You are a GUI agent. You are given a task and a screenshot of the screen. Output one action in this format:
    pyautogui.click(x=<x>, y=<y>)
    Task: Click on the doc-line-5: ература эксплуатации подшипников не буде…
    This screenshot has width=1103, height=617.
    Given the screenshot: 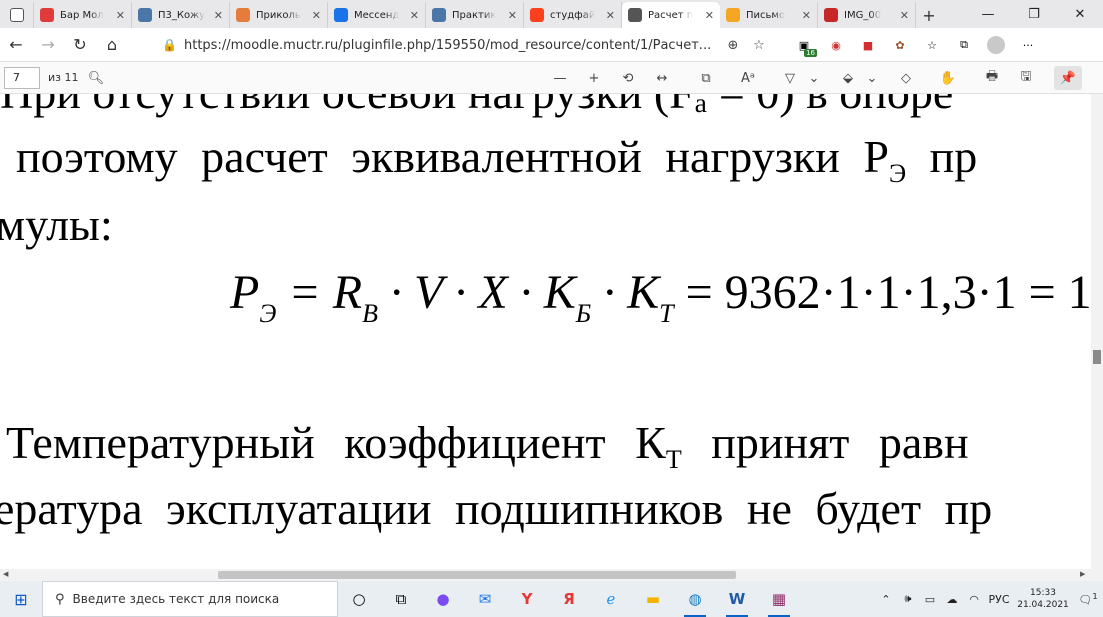 What is the action you would take?
    pyautogui.click(x=496, y=508)
    